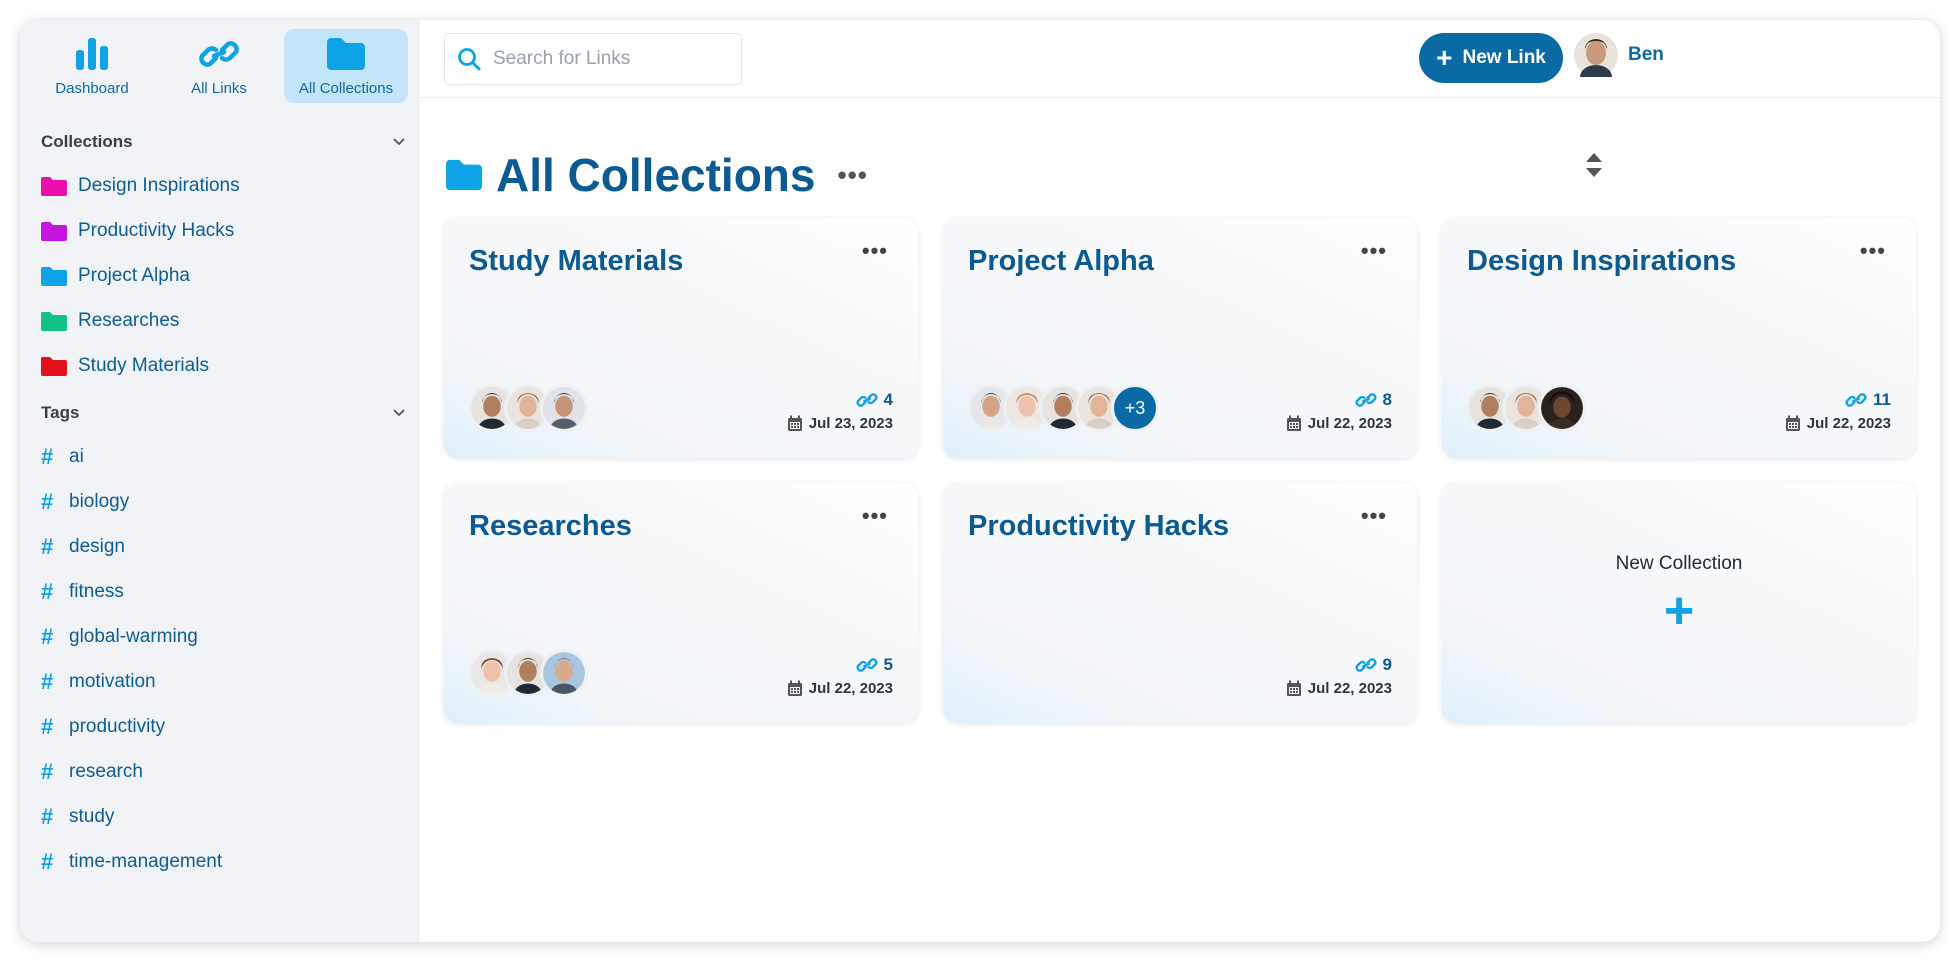 The height and width of the screenshot is (962, 1960). I want to click on sidebar-tag-study: # study, so click(219, 816).